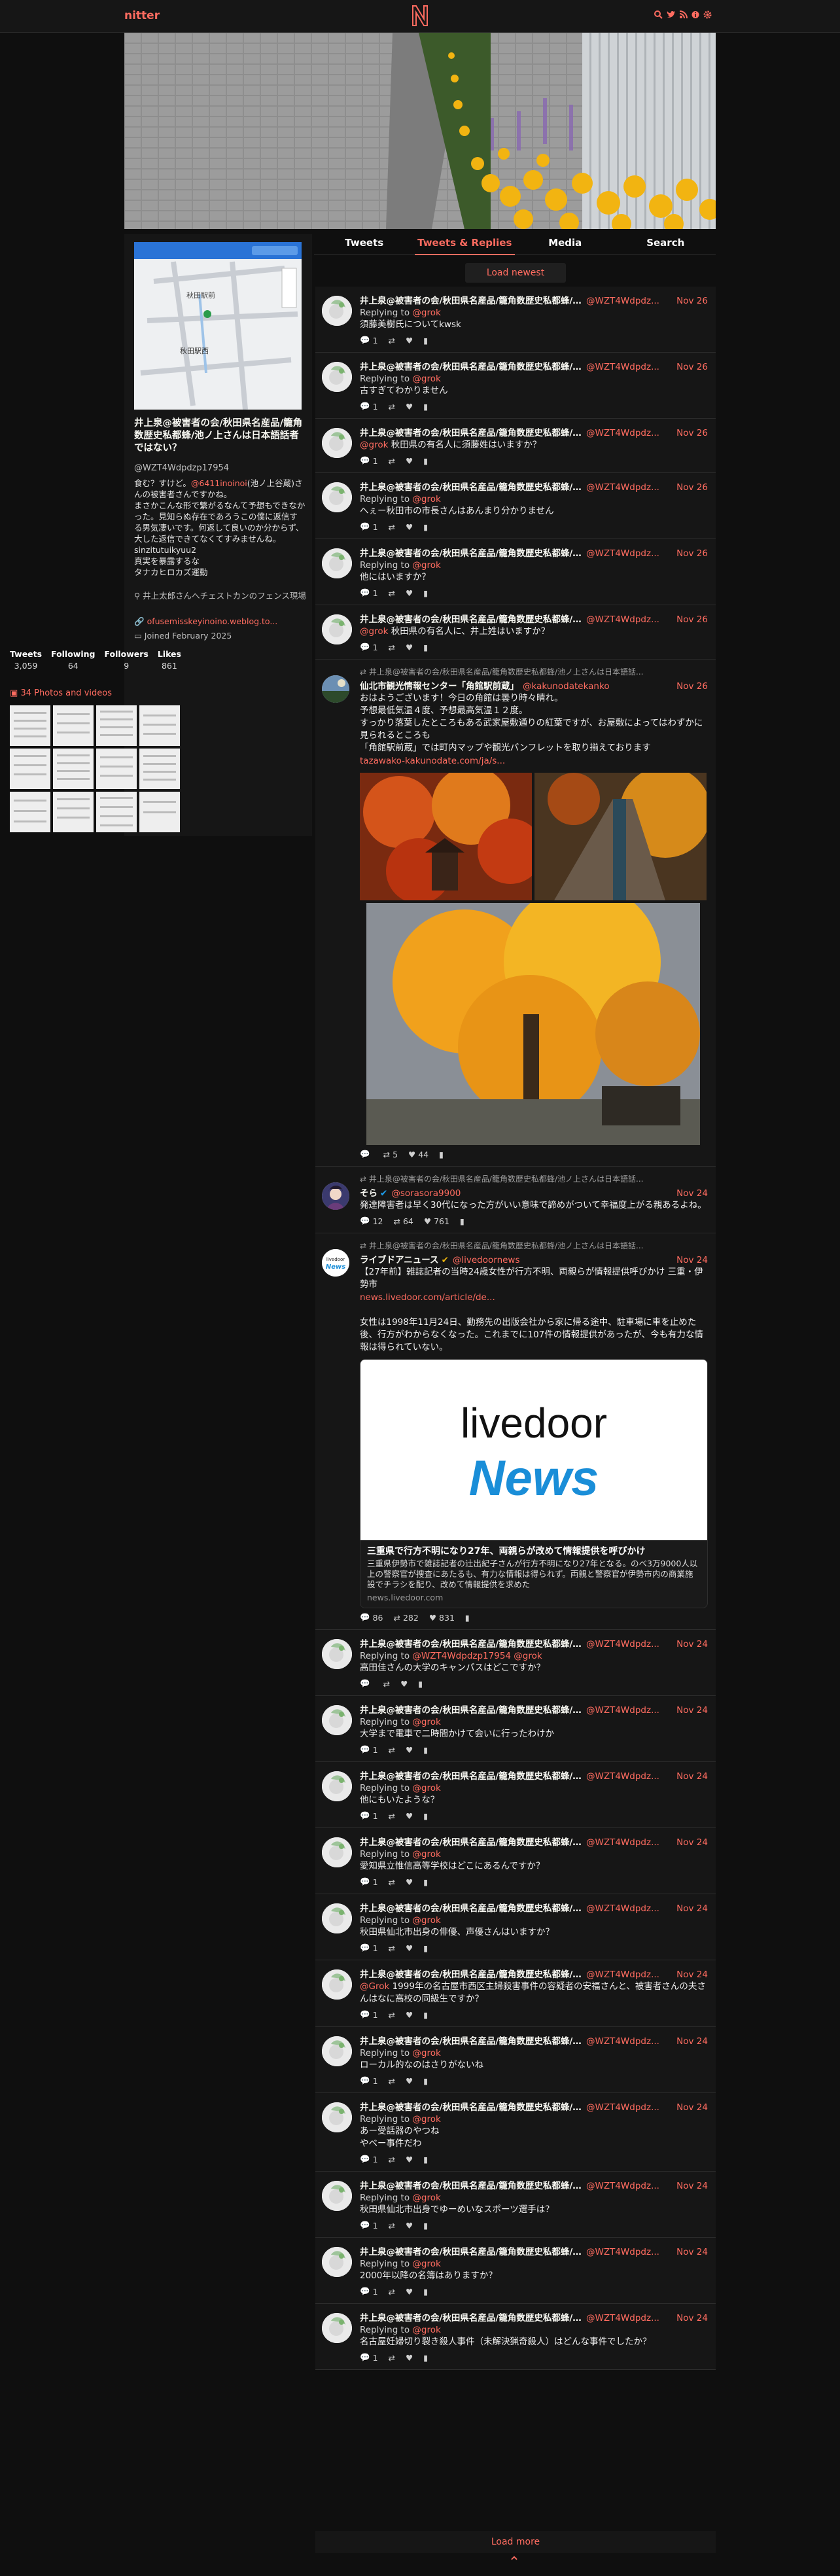 This screenshot has height=2576, width=840. I want to click on info-icon, so click(695, 16).